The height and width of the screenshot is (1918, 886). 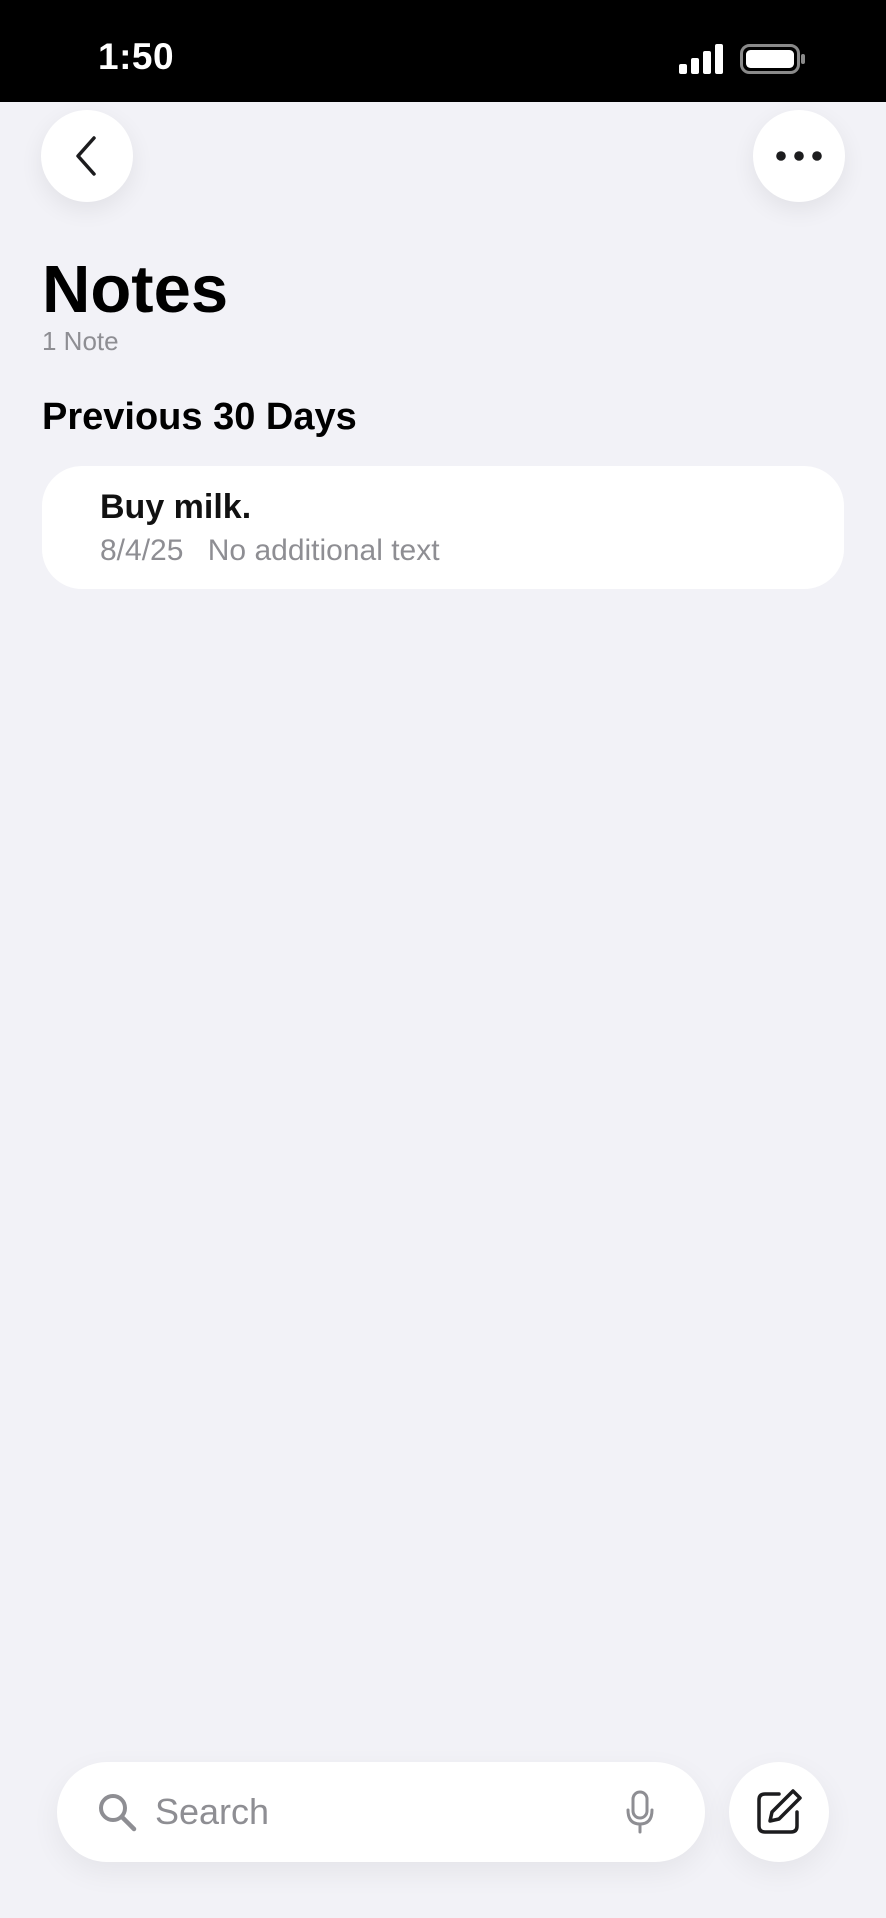 I want to click on back-button, so click(x=87, y=156).